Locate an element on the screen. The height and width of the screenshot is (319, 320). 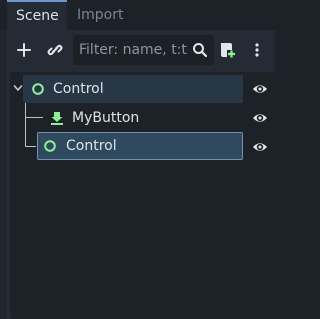
tree-item-control-selected: Control is located at coordinates (140, 146).